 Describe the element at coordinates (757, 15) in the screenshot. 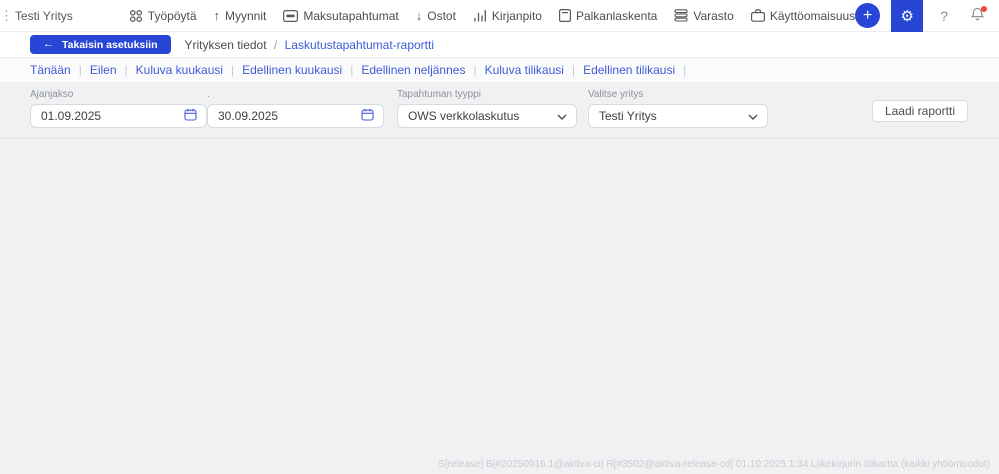

I see `briefcase-icon` at that location.